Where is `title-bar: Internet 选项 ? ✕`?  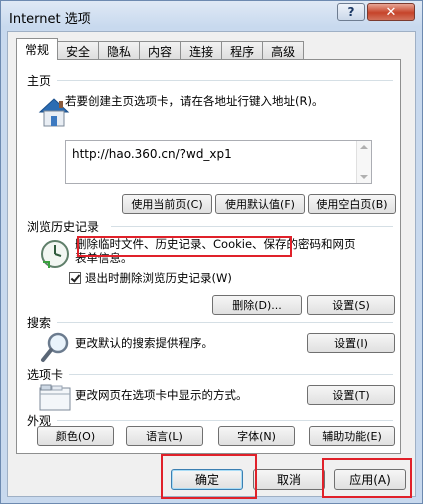
title-bar: Internet 选项 ? ✕ is located at coordinates (211, 16).